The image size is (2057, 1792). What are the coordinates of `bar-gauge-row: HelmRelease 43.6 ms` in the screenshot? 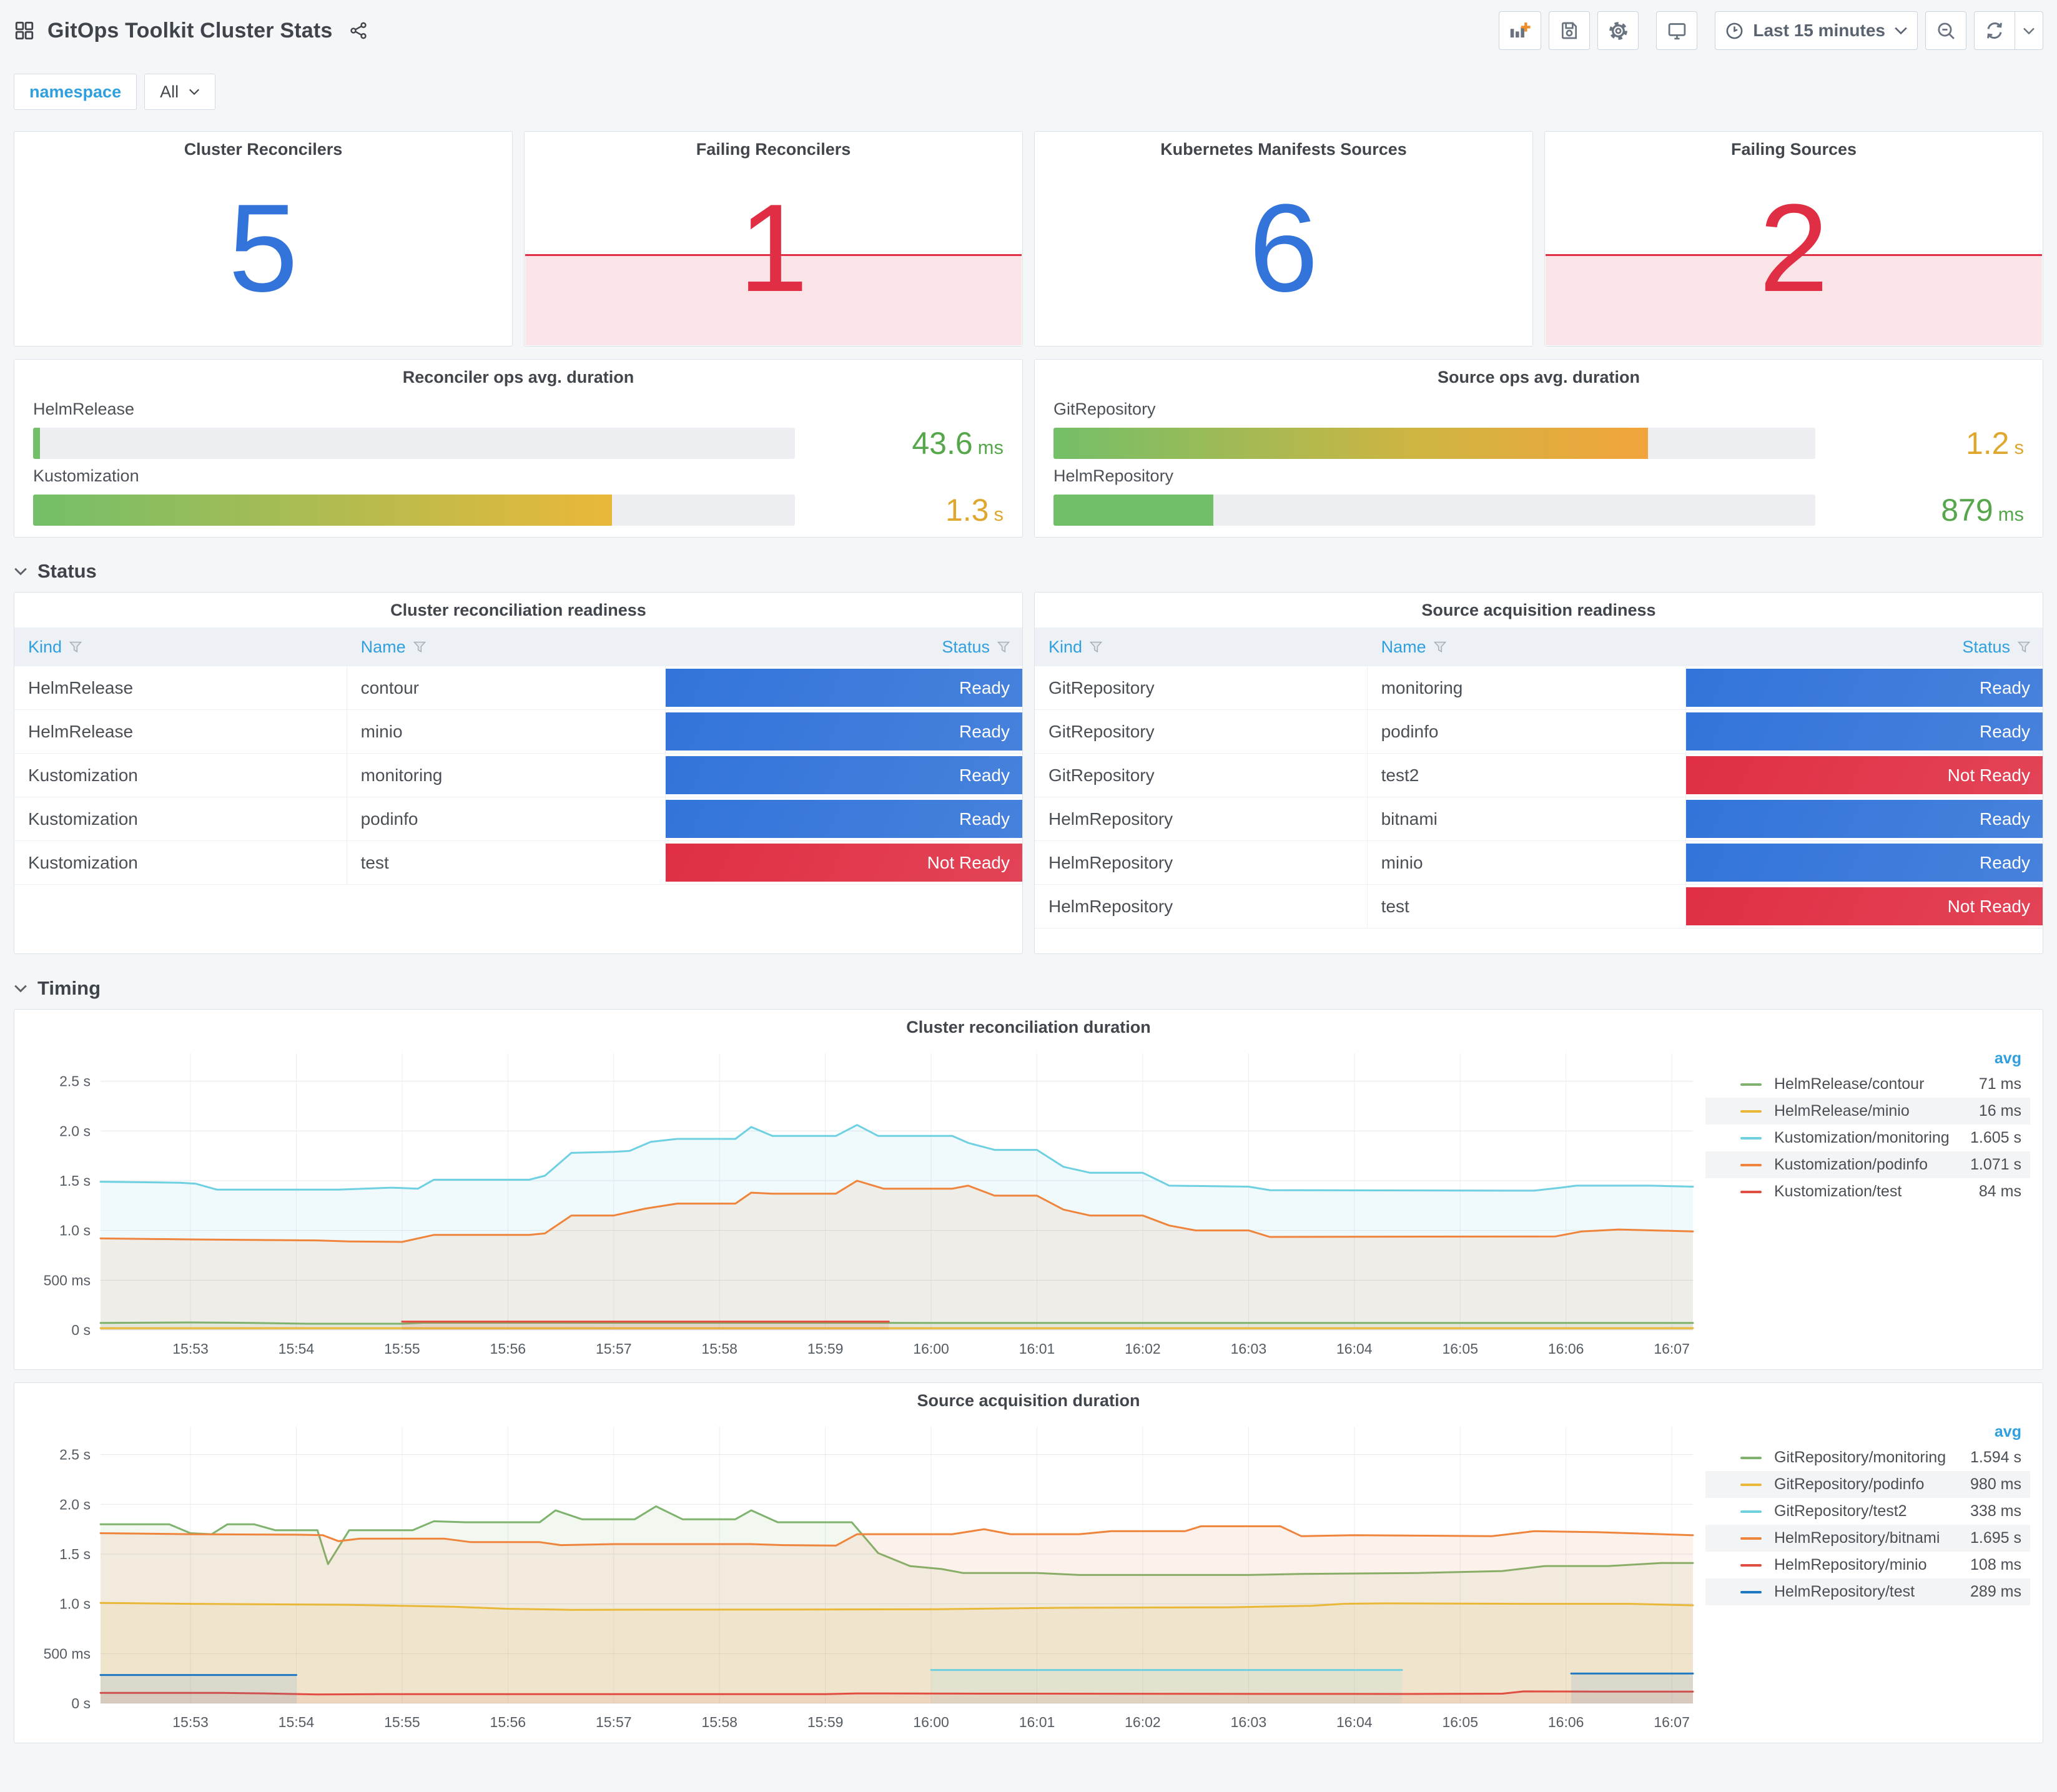 It's located at (519, 430).